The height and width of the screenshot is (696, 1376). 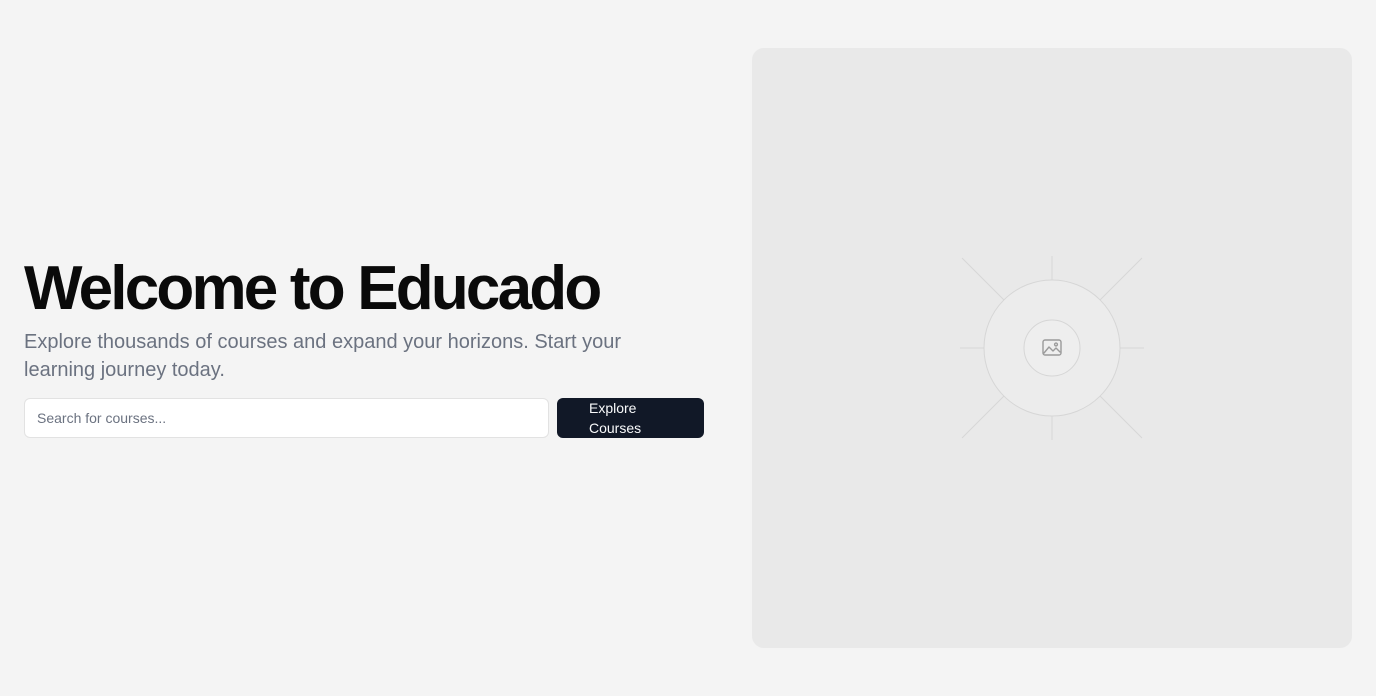 I want to click on image-placeholder-graphic, so click(x=1052, y=348).